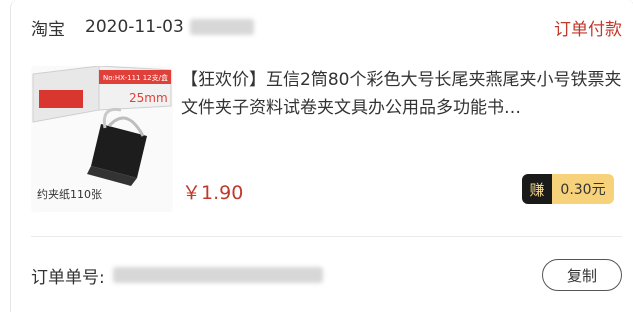 Image resolution: width=633 pixels, height=312 pixels. What do you see at coordinates (217, 275) in the screenshot?
I see `blurred-order-number` at bounding box center [217, 275].